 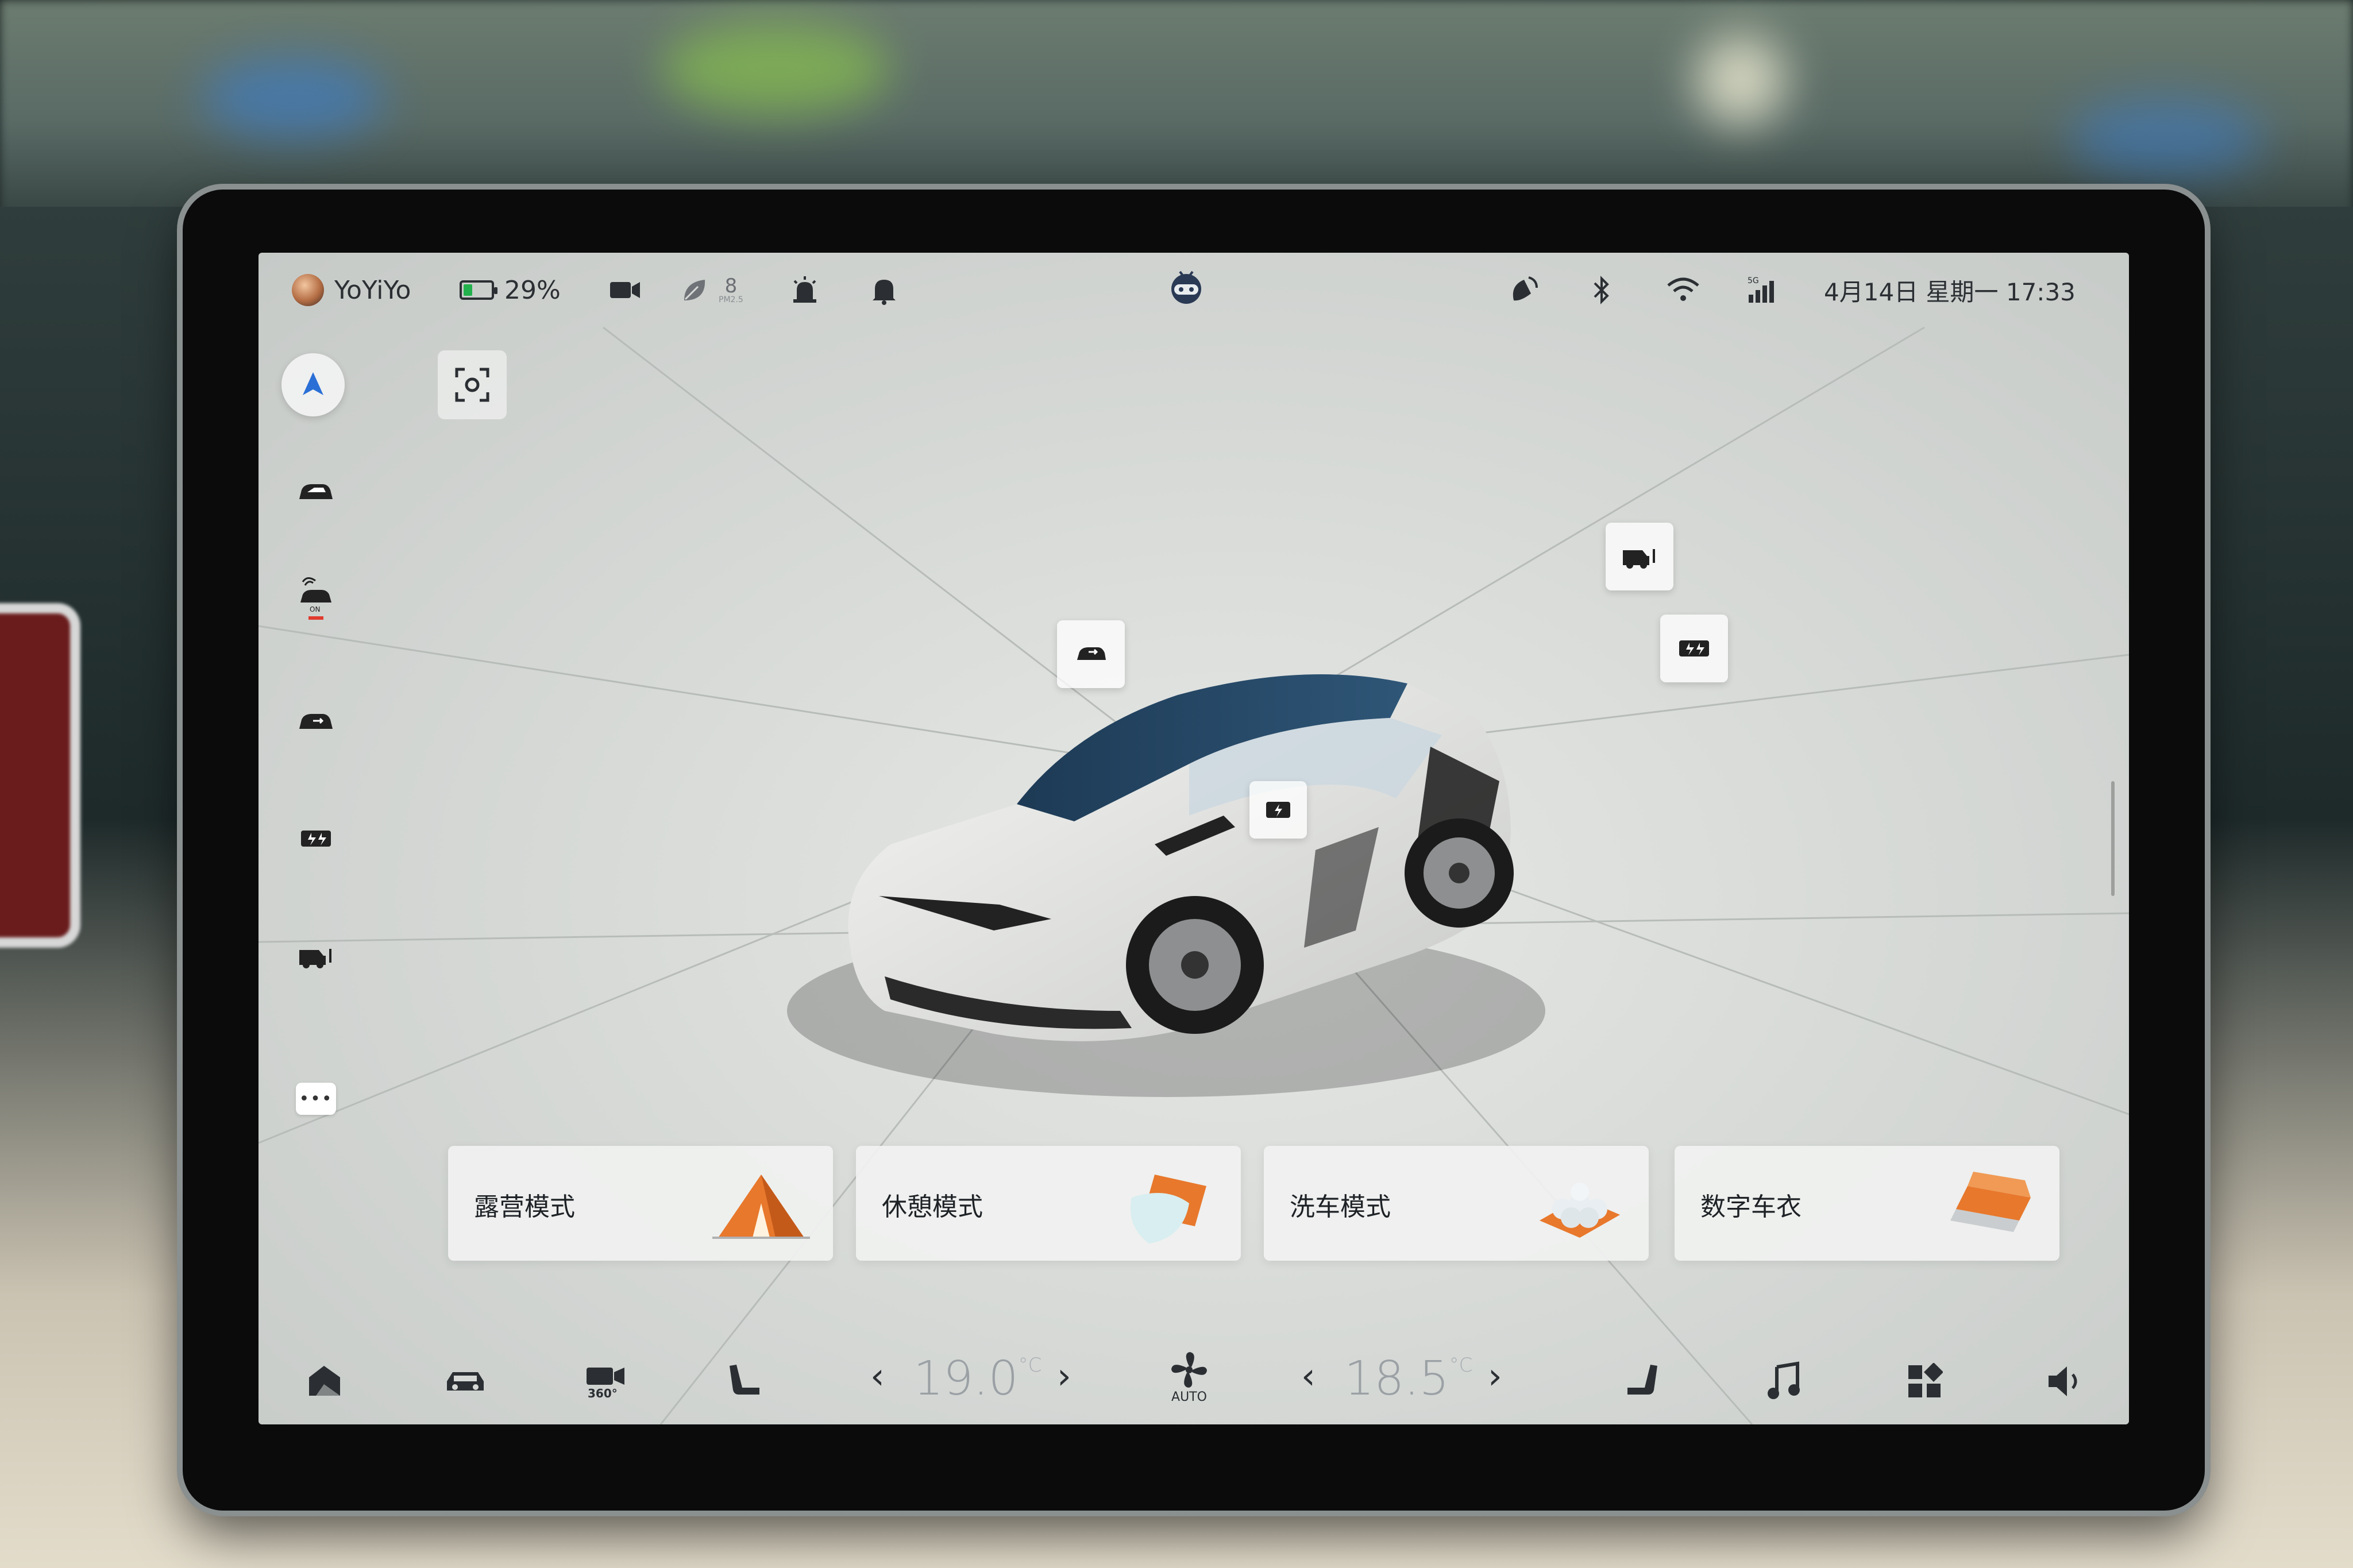 I want to click on rail-window-control, so click(x=316, y=491).